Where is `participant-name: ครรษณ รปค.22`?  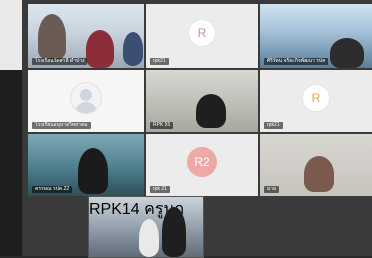 participant-name: ครรษณ รปค.22 is located at coordinates (52, 189).